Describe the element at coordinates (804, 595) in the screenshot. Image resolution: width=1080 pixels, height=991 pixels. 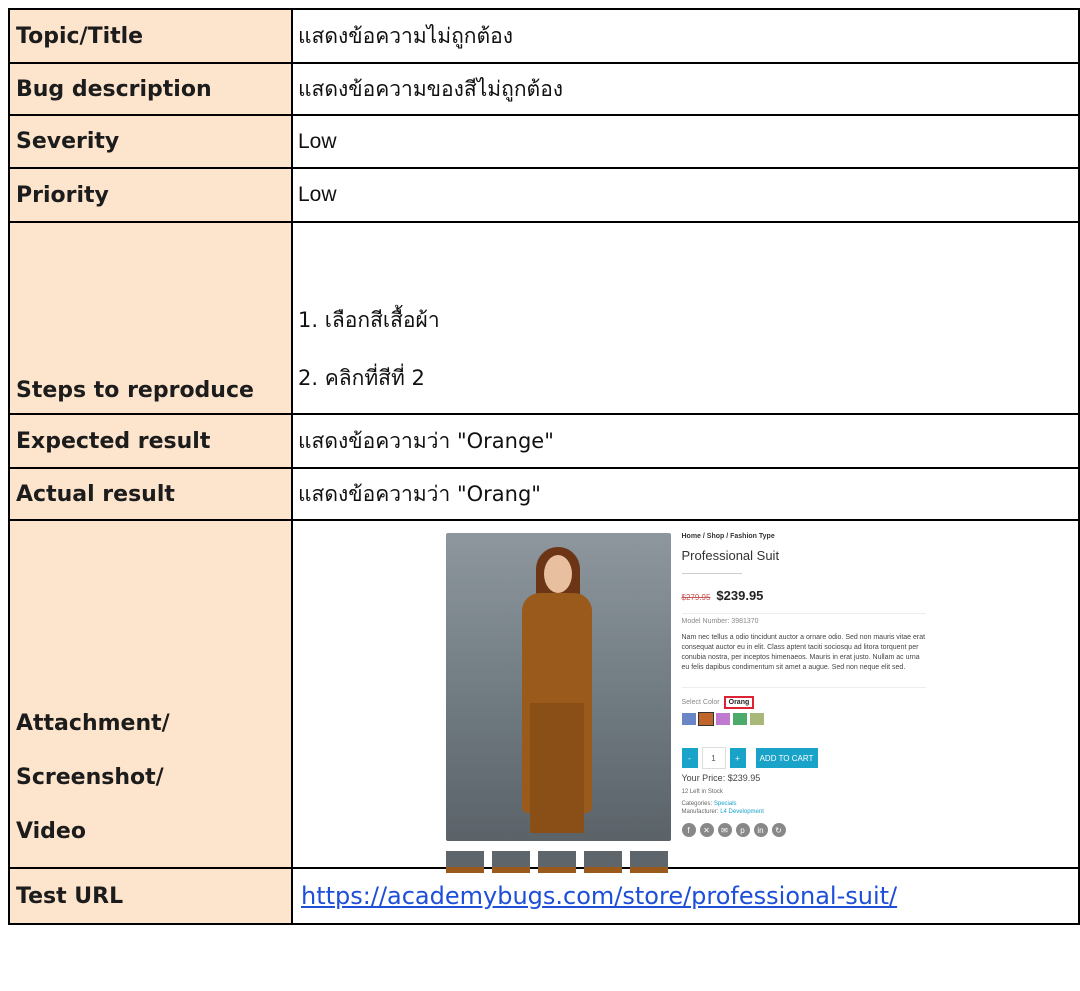
I see `price-line: $279.95 $239.95` at that location.